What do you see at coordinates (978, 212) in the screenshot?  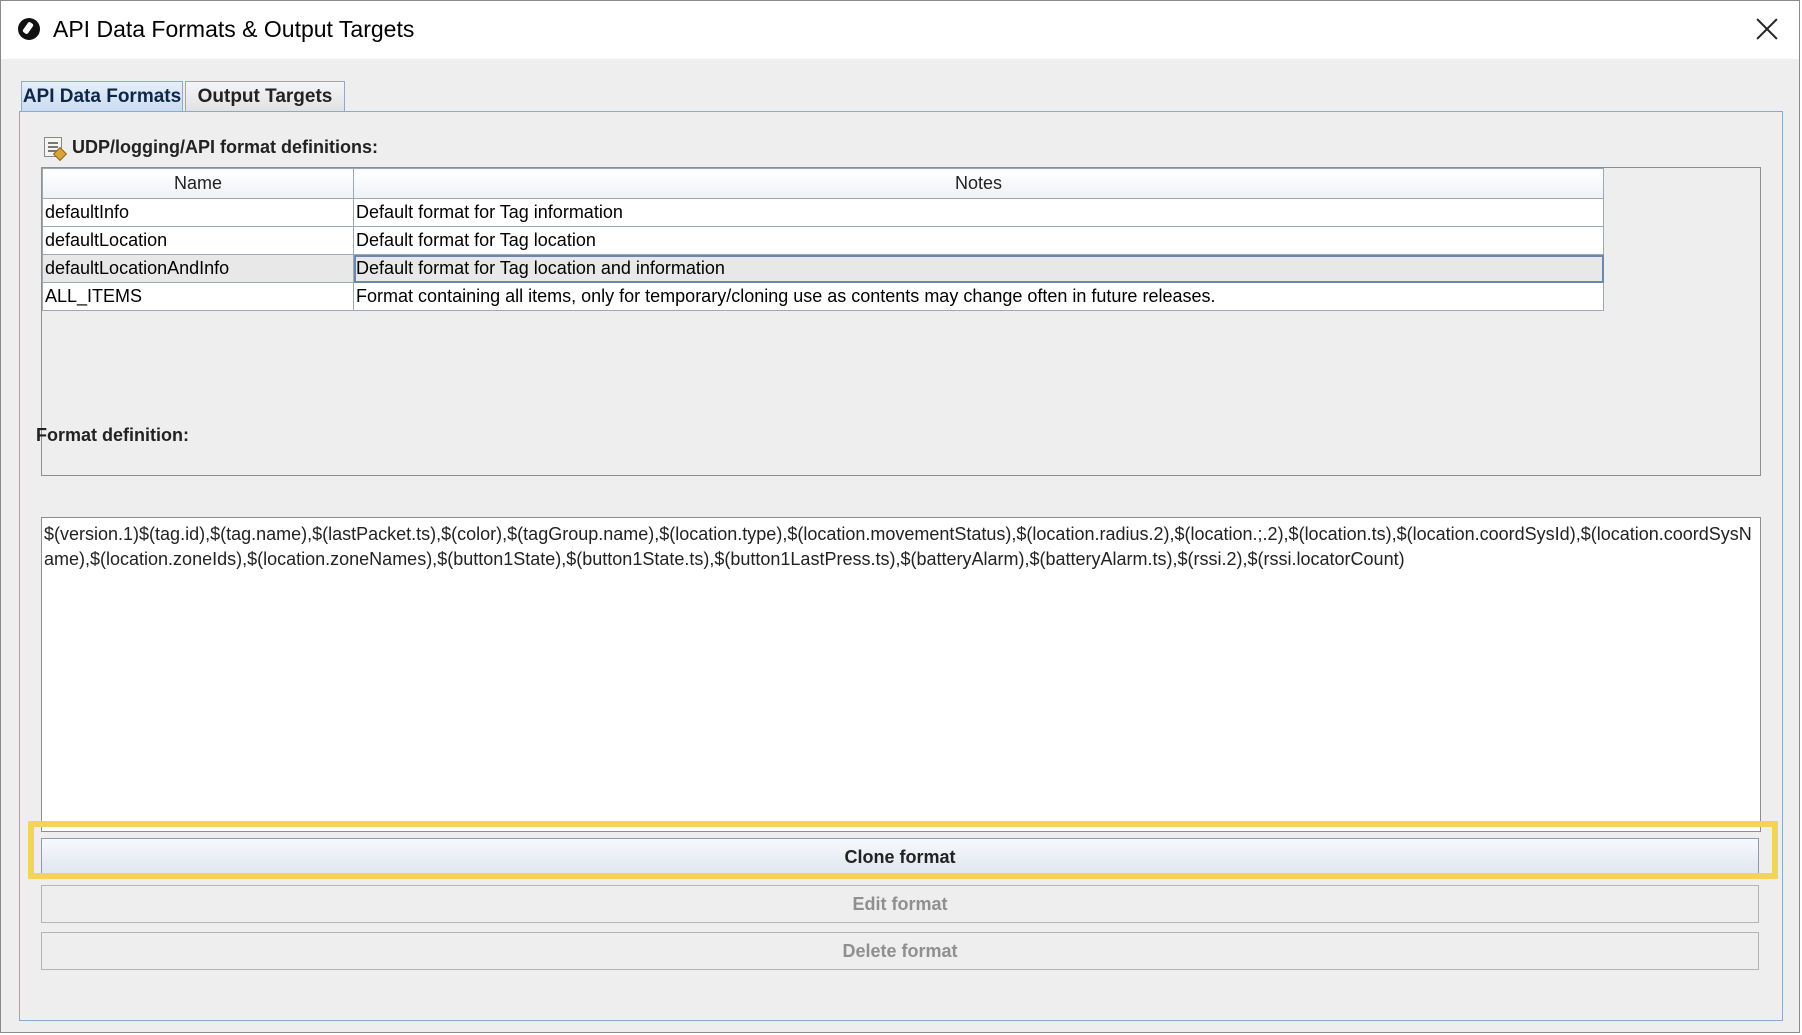 I see `row-notes-cell: Default format for Tag information` at bounding box center [978, 212].